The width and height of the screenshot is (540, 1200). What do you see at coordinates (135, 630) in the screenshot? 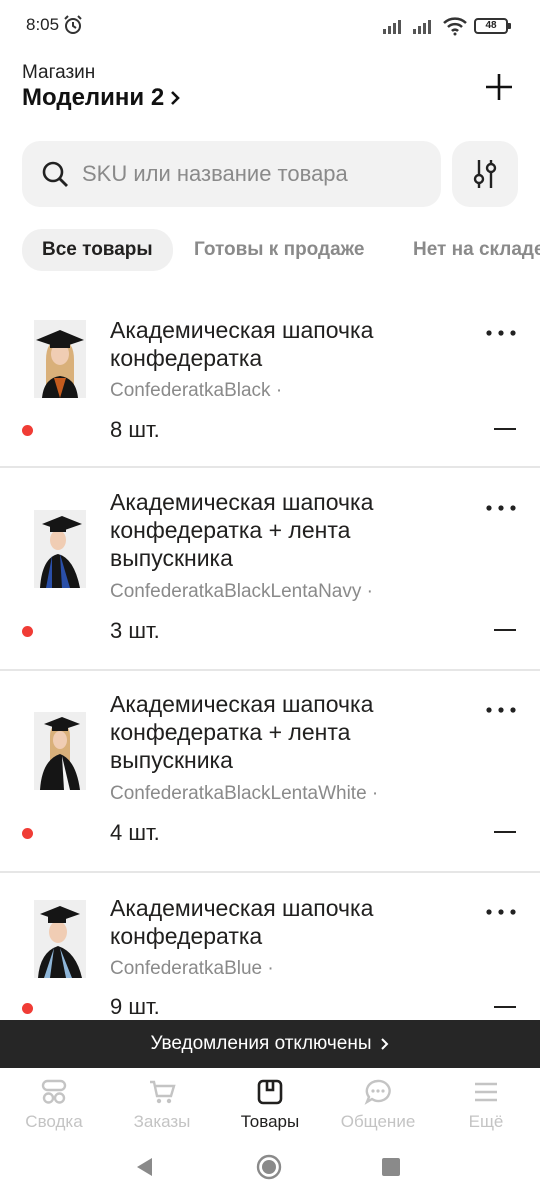
I see `product-quantity: 3 шт.` at bounding box center [135, 630].